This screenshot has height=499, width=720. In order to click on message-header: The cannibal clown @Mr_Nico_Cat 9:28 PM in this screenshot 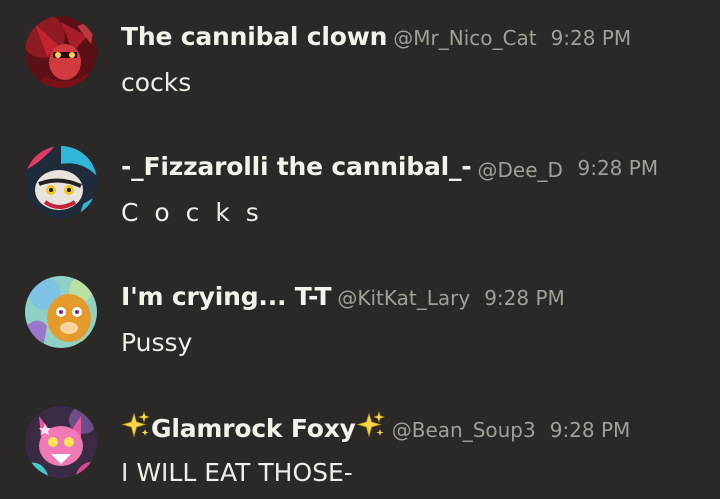, I will do `click(376, 37)`.